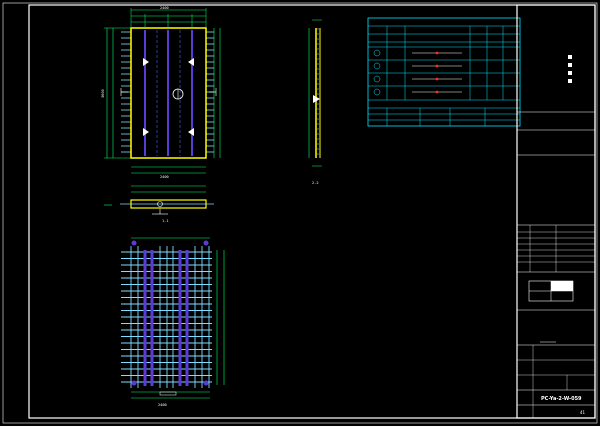 Image resolution: width=600 pixels, height=426 pixels. What do you see at coordinates (444, 72) in the screenshot?
I see `rebar-schedule-table` at bounding box center [444, 72].